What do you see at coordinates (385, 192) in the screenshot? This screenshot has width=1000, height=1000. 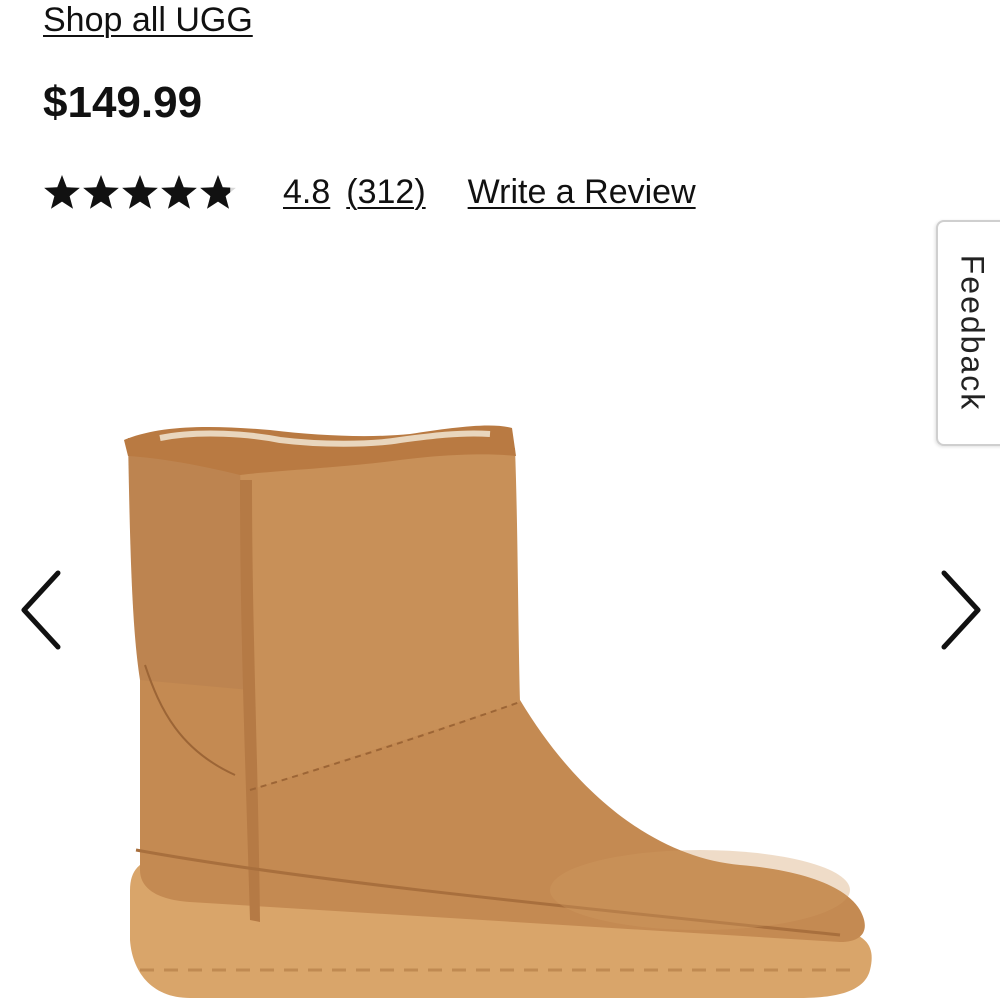 I see `review-count-link: (312)` at bounding box center [385, 192].